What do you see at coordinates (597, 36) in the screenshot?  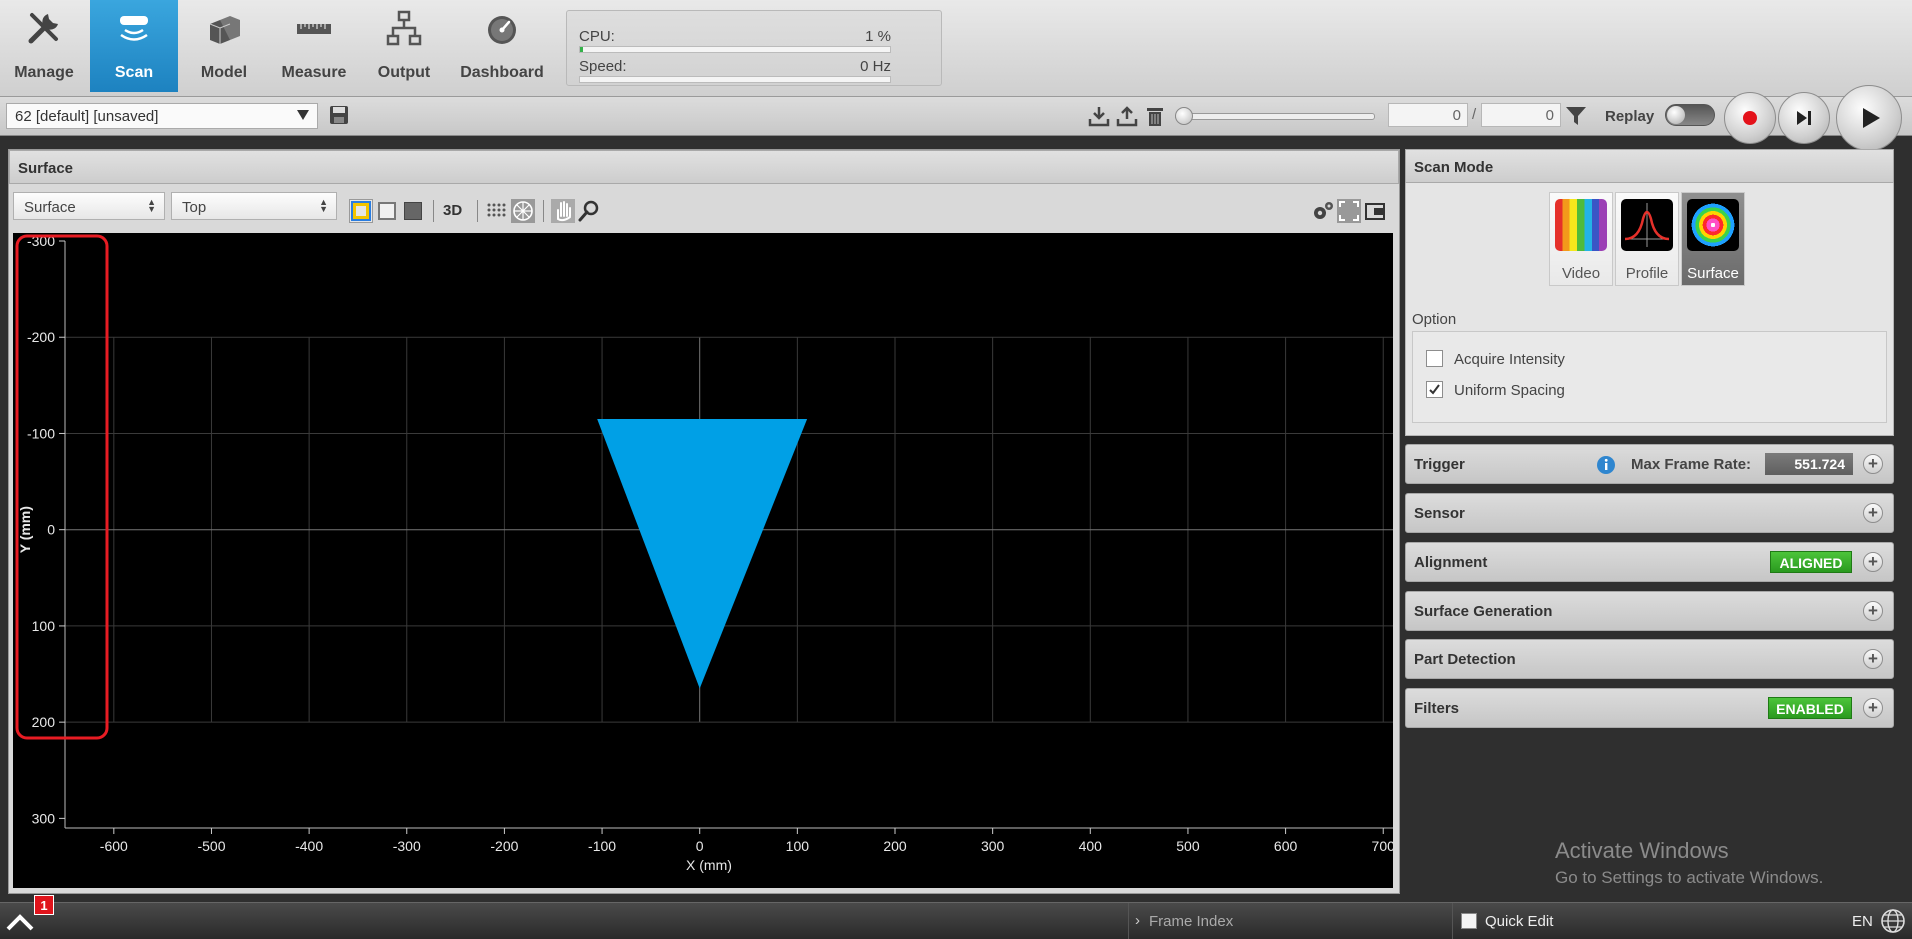 I see `cpu-label: CPU:` at bounding box center [597, 36].